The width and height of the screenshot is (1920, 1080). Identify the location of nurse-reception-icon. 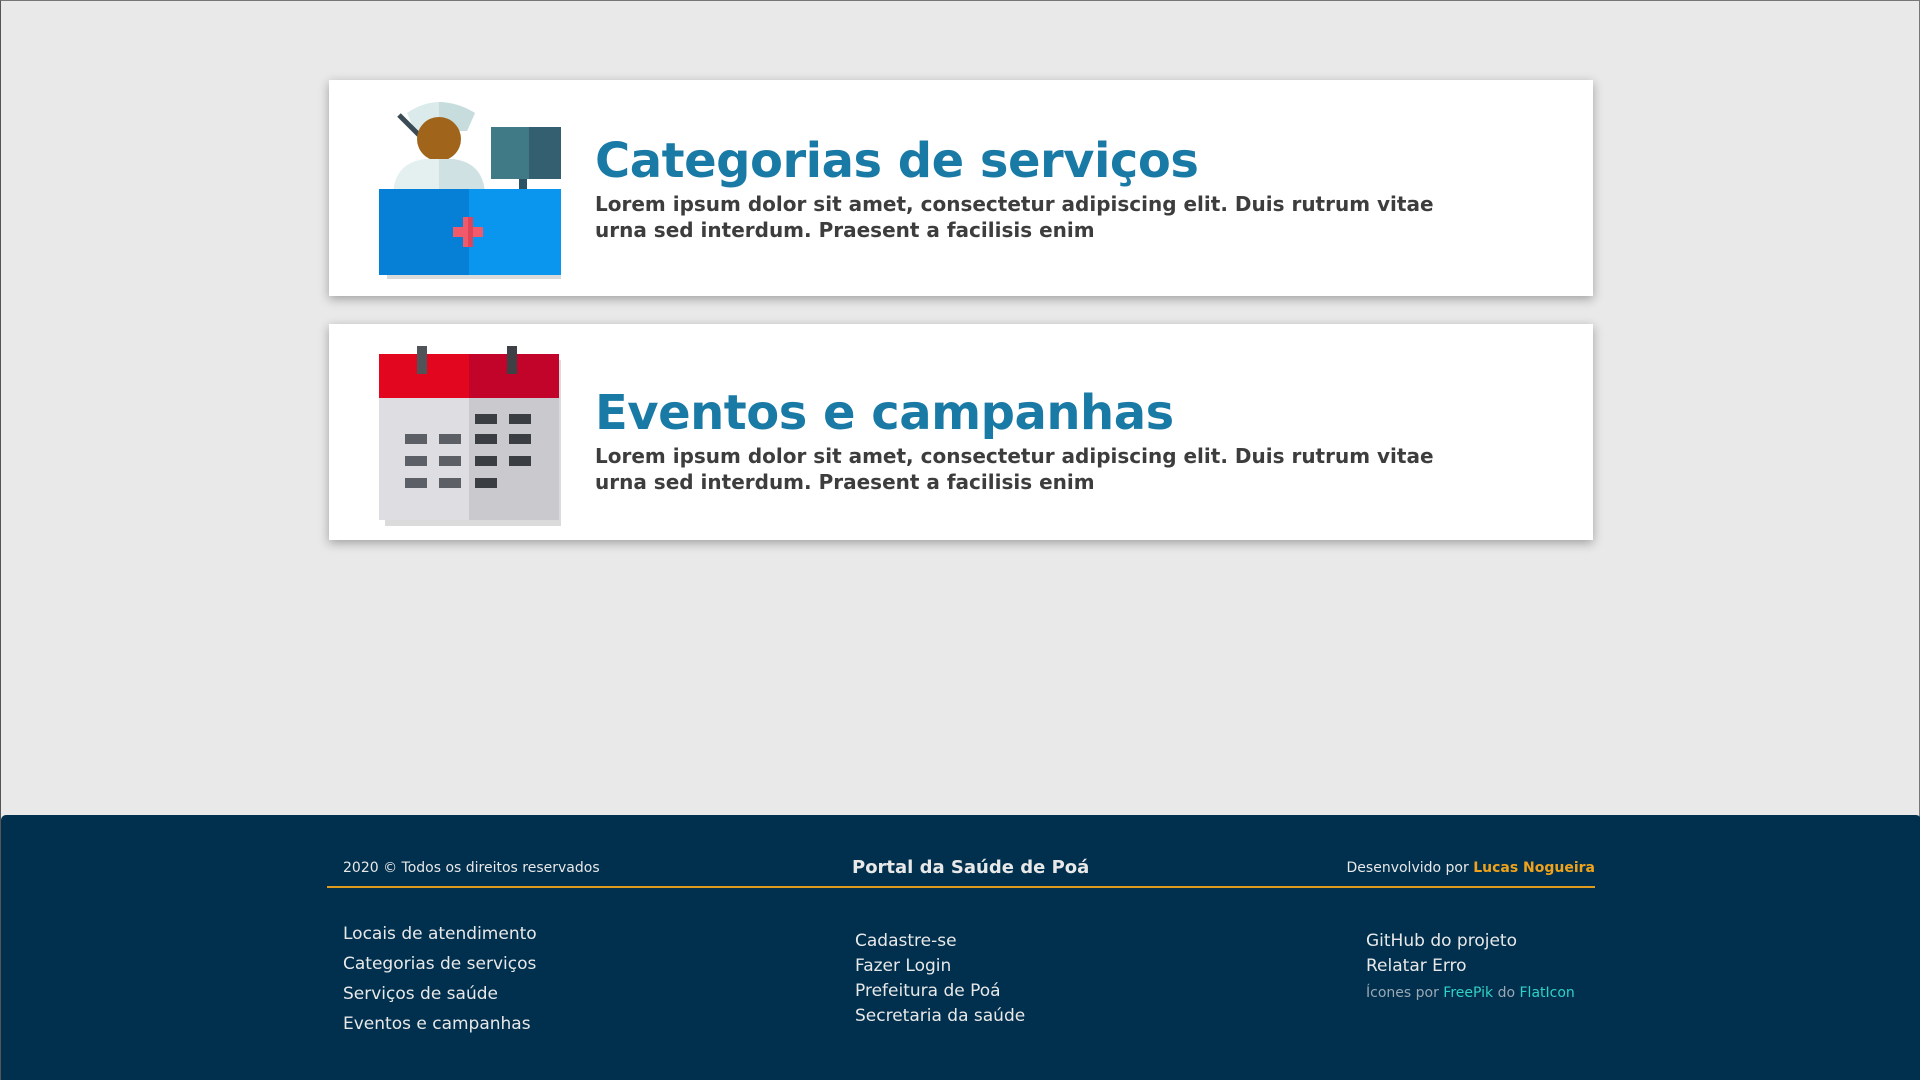
(470, 190).